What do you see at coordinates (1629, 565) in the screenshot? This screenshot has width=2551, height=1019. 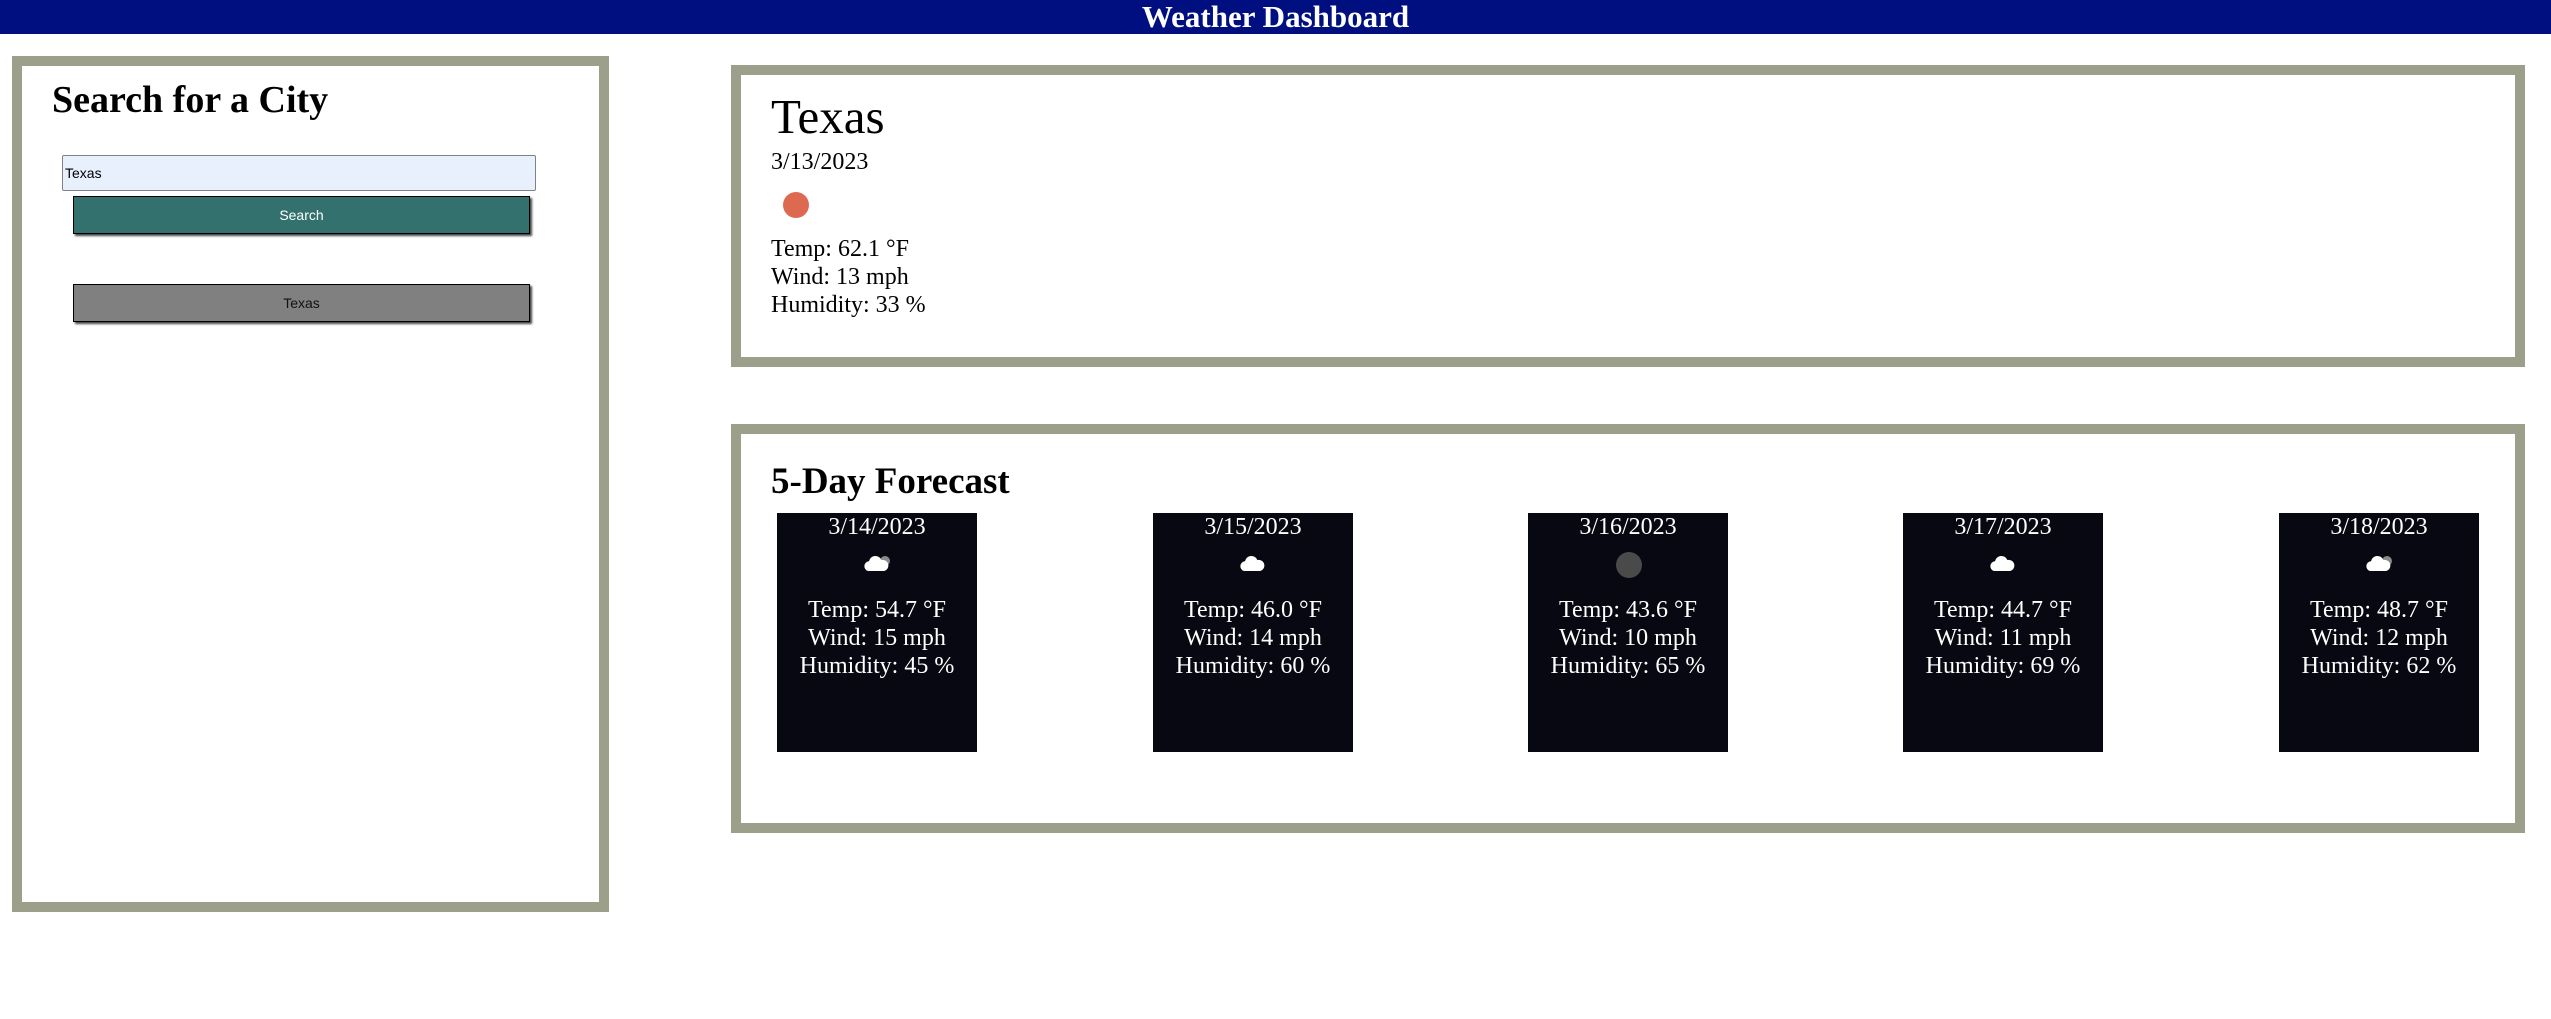 I see `overcast-icon` at bounding box center [1629, 565].